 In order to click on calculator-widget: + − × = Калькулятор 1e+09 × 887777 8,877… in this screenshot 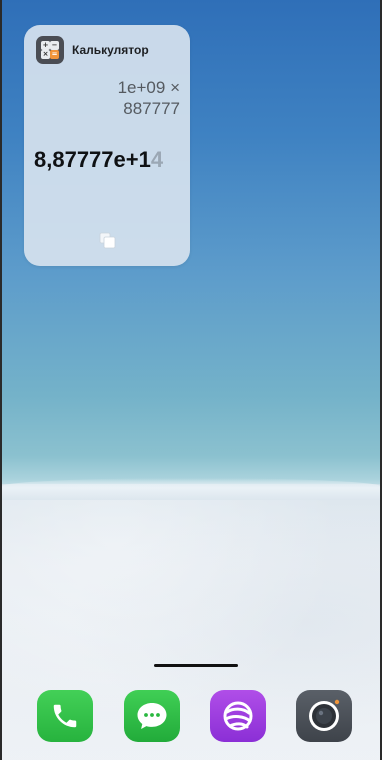, I will do `click(107, 145)`.